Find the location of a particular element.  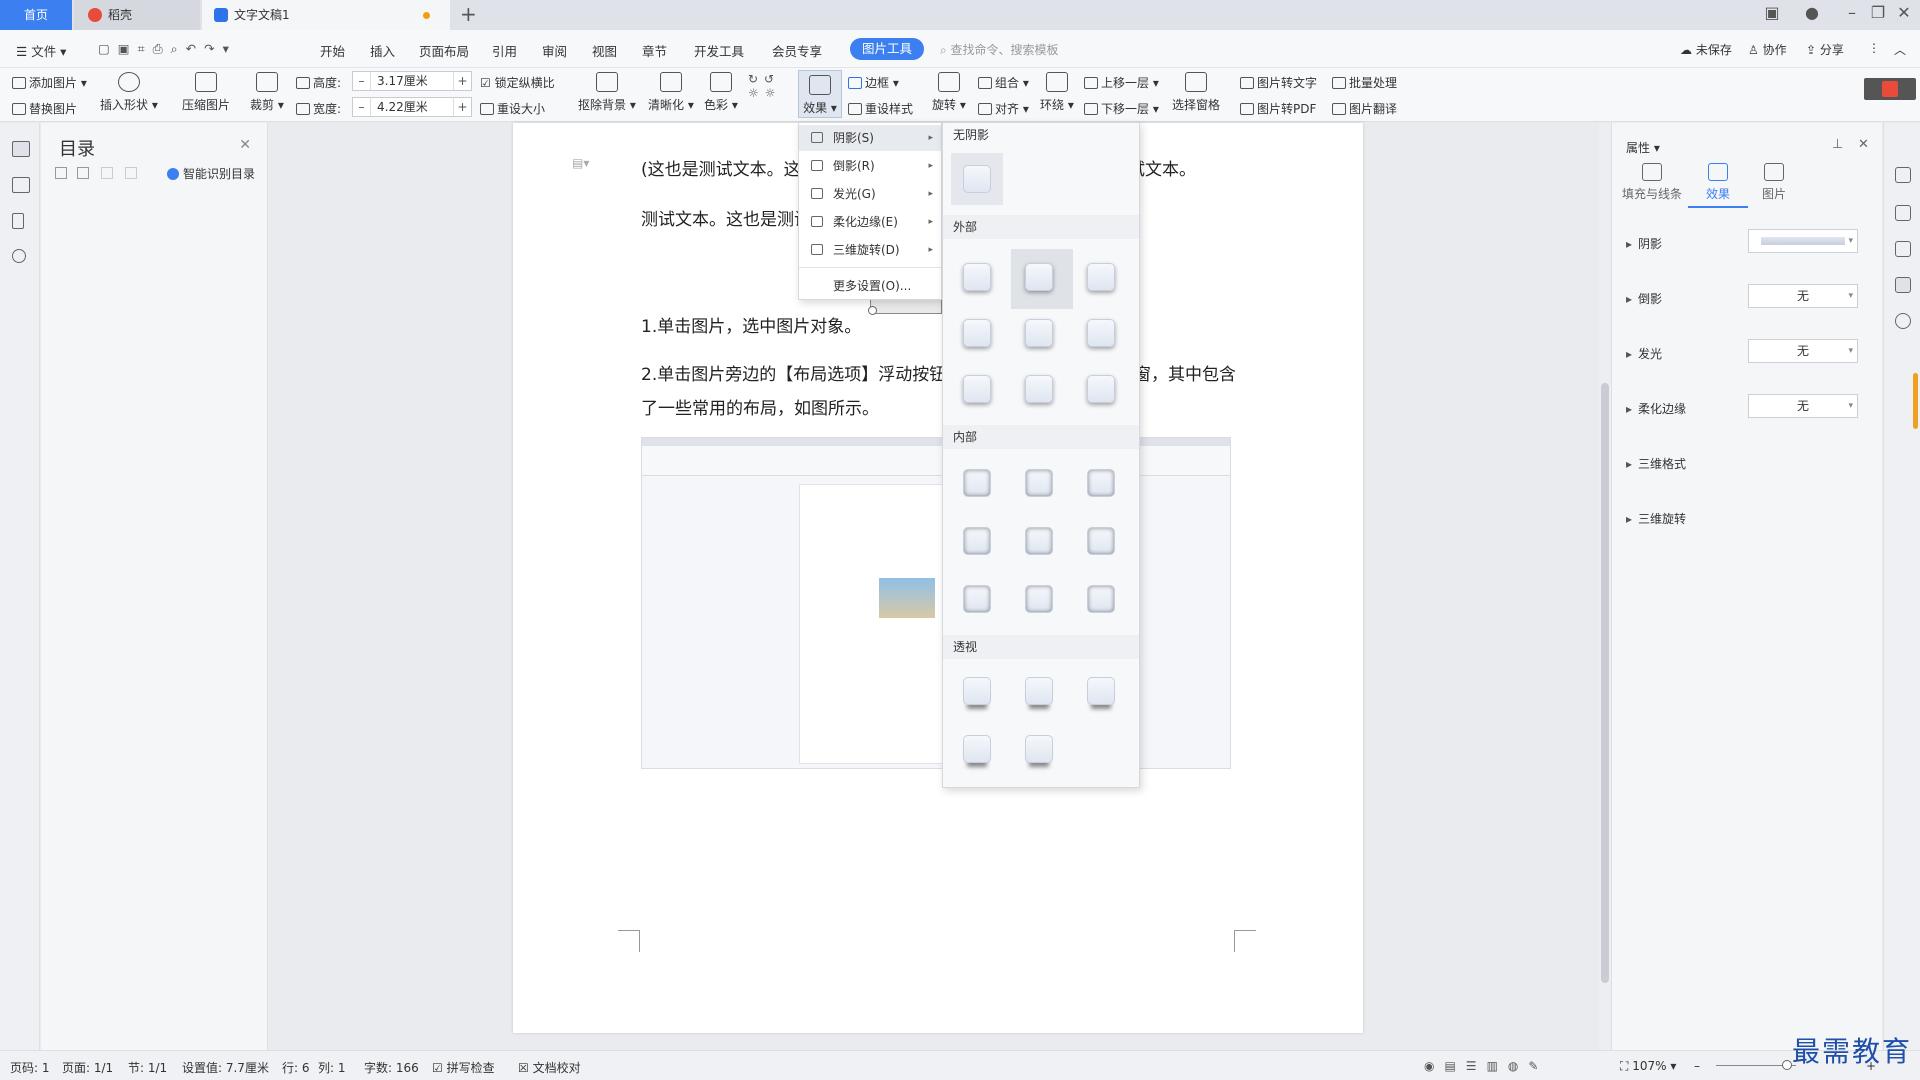

doc-paragraph-2: 测试文本。这也是测试 is located at coordinates (726, 217).